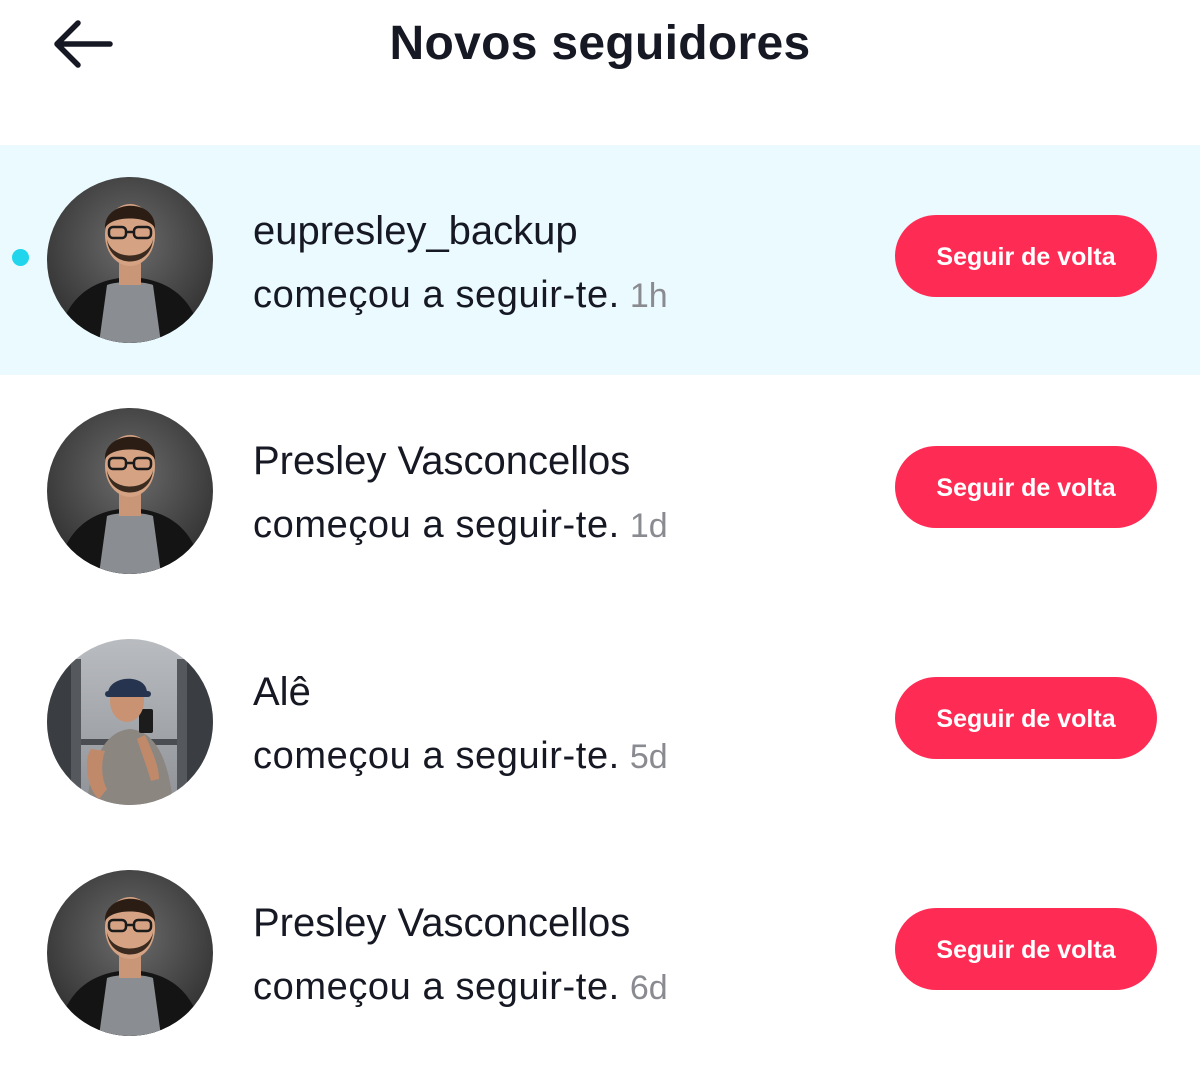 This screenshot has height=1087, width=1200. I want to click on follow-notice: começou a seguir-te. 1d, so click(460, 525).